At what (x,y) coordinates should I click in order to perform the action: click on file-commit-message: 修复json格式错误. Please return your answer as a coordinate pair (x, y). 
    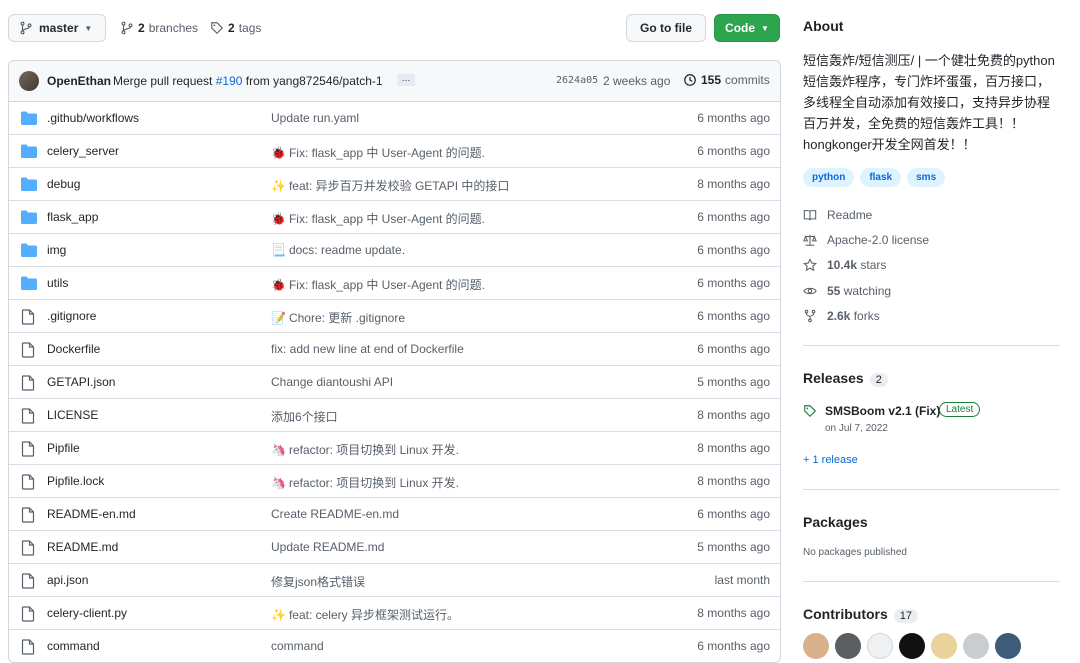
    Looking at the image, I should click on (318, 581).